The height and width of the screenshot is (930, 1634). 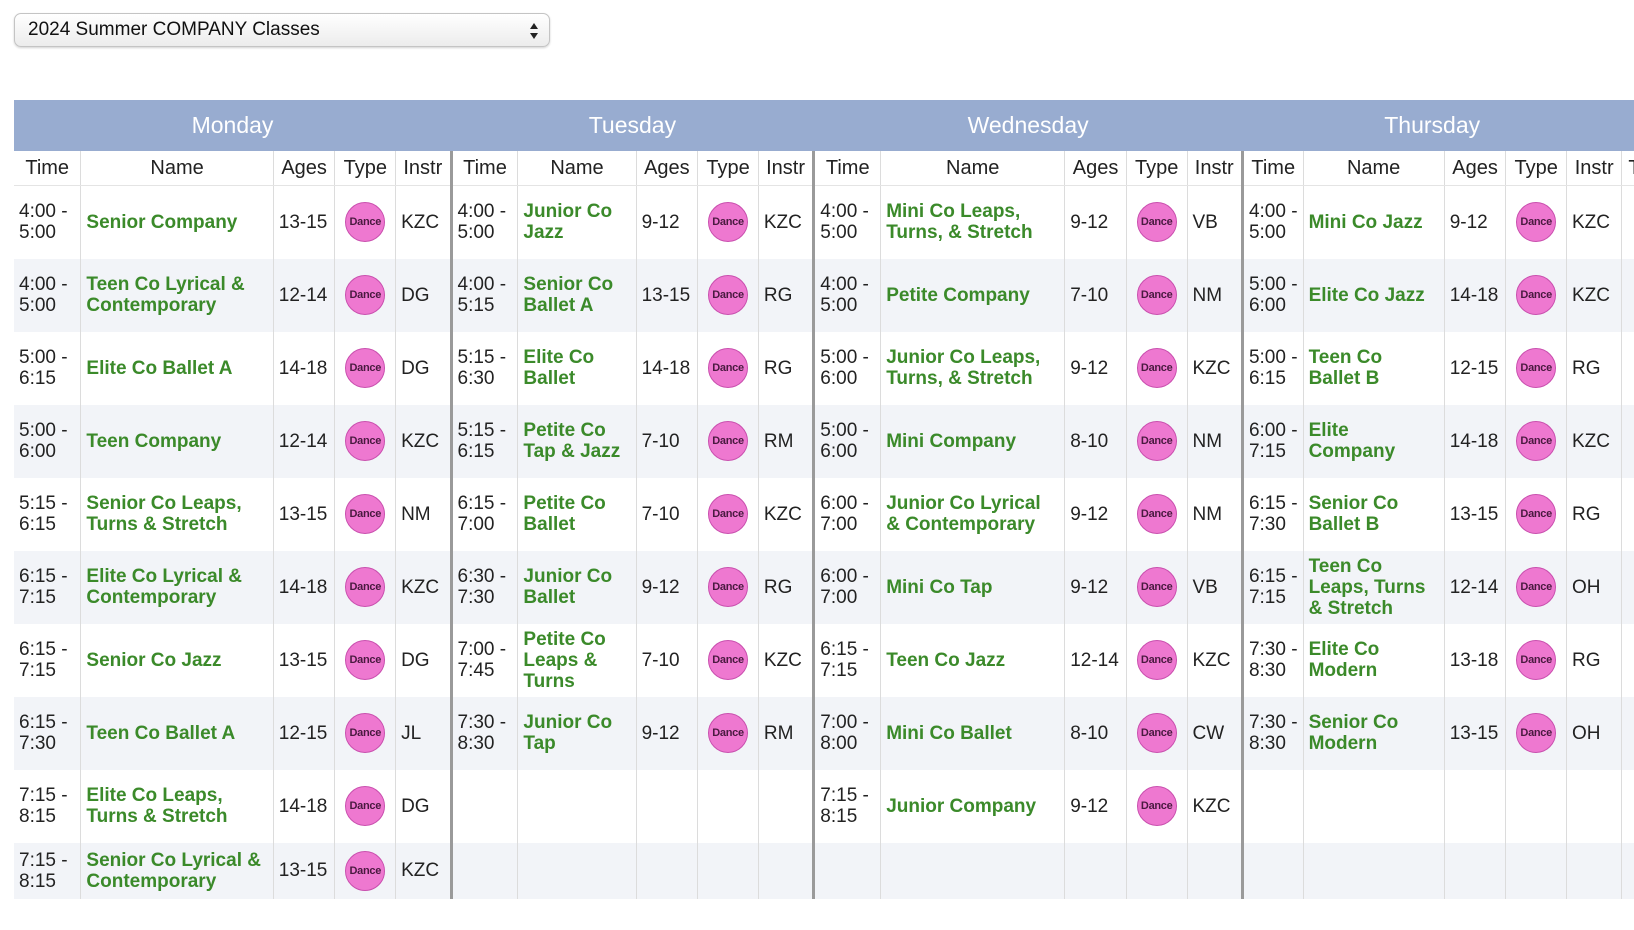 I want to click on class-name: Junior Co Leaps, Turns, & Stretch, so click(x=973, y=368).